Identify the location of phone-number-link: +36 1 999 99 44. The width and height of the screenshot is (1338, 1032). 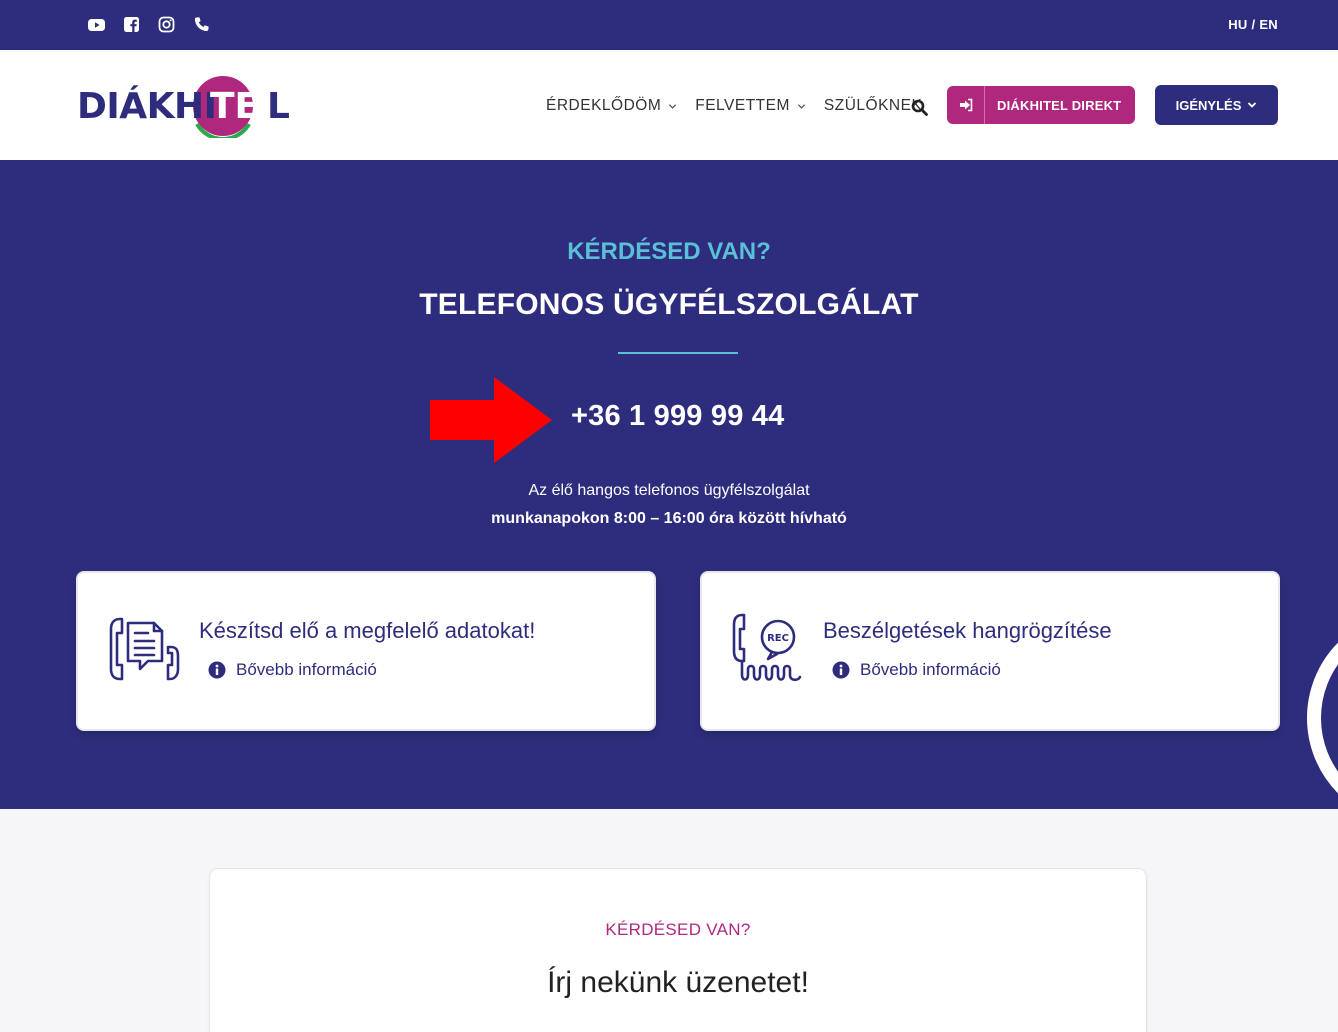
(677, 416).